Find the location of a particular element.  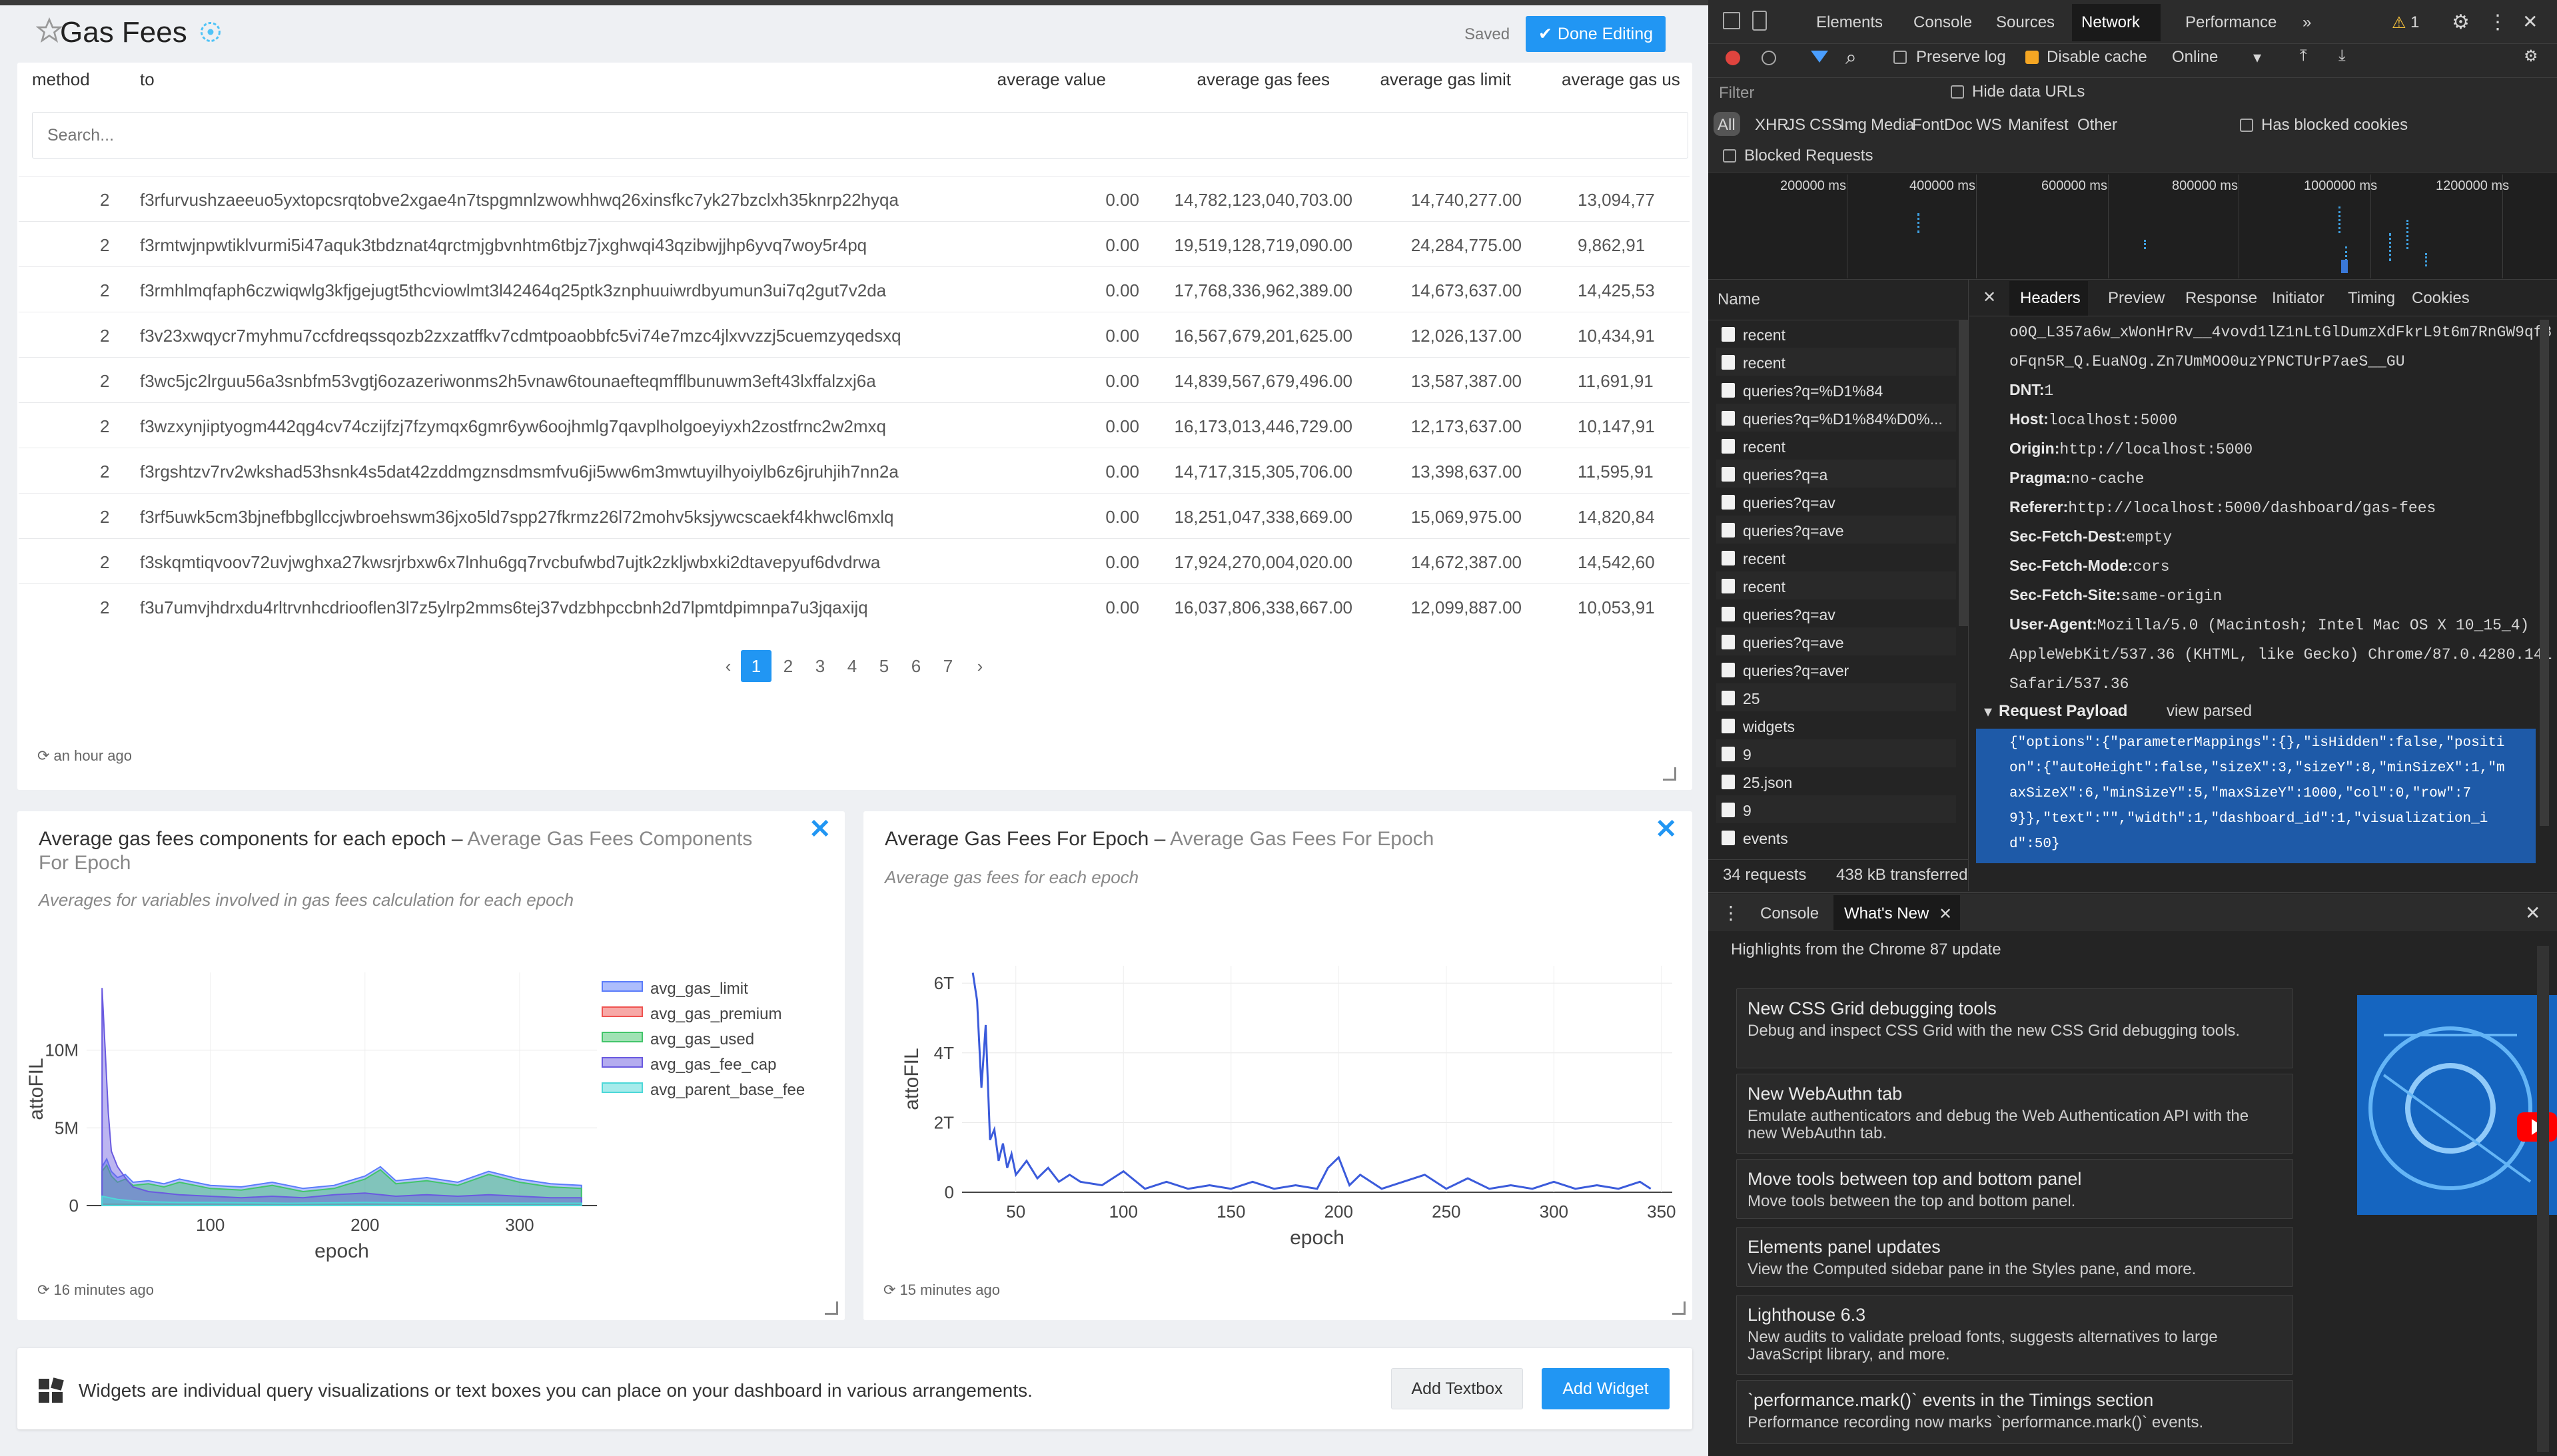

request-row: 25.json is located at coordinates (1836, 781).